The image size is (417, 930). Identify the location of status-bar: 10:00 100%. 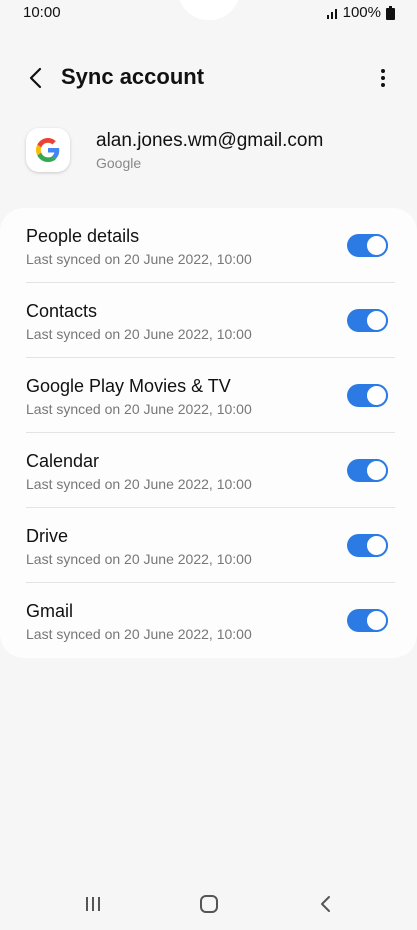
(208, 13).